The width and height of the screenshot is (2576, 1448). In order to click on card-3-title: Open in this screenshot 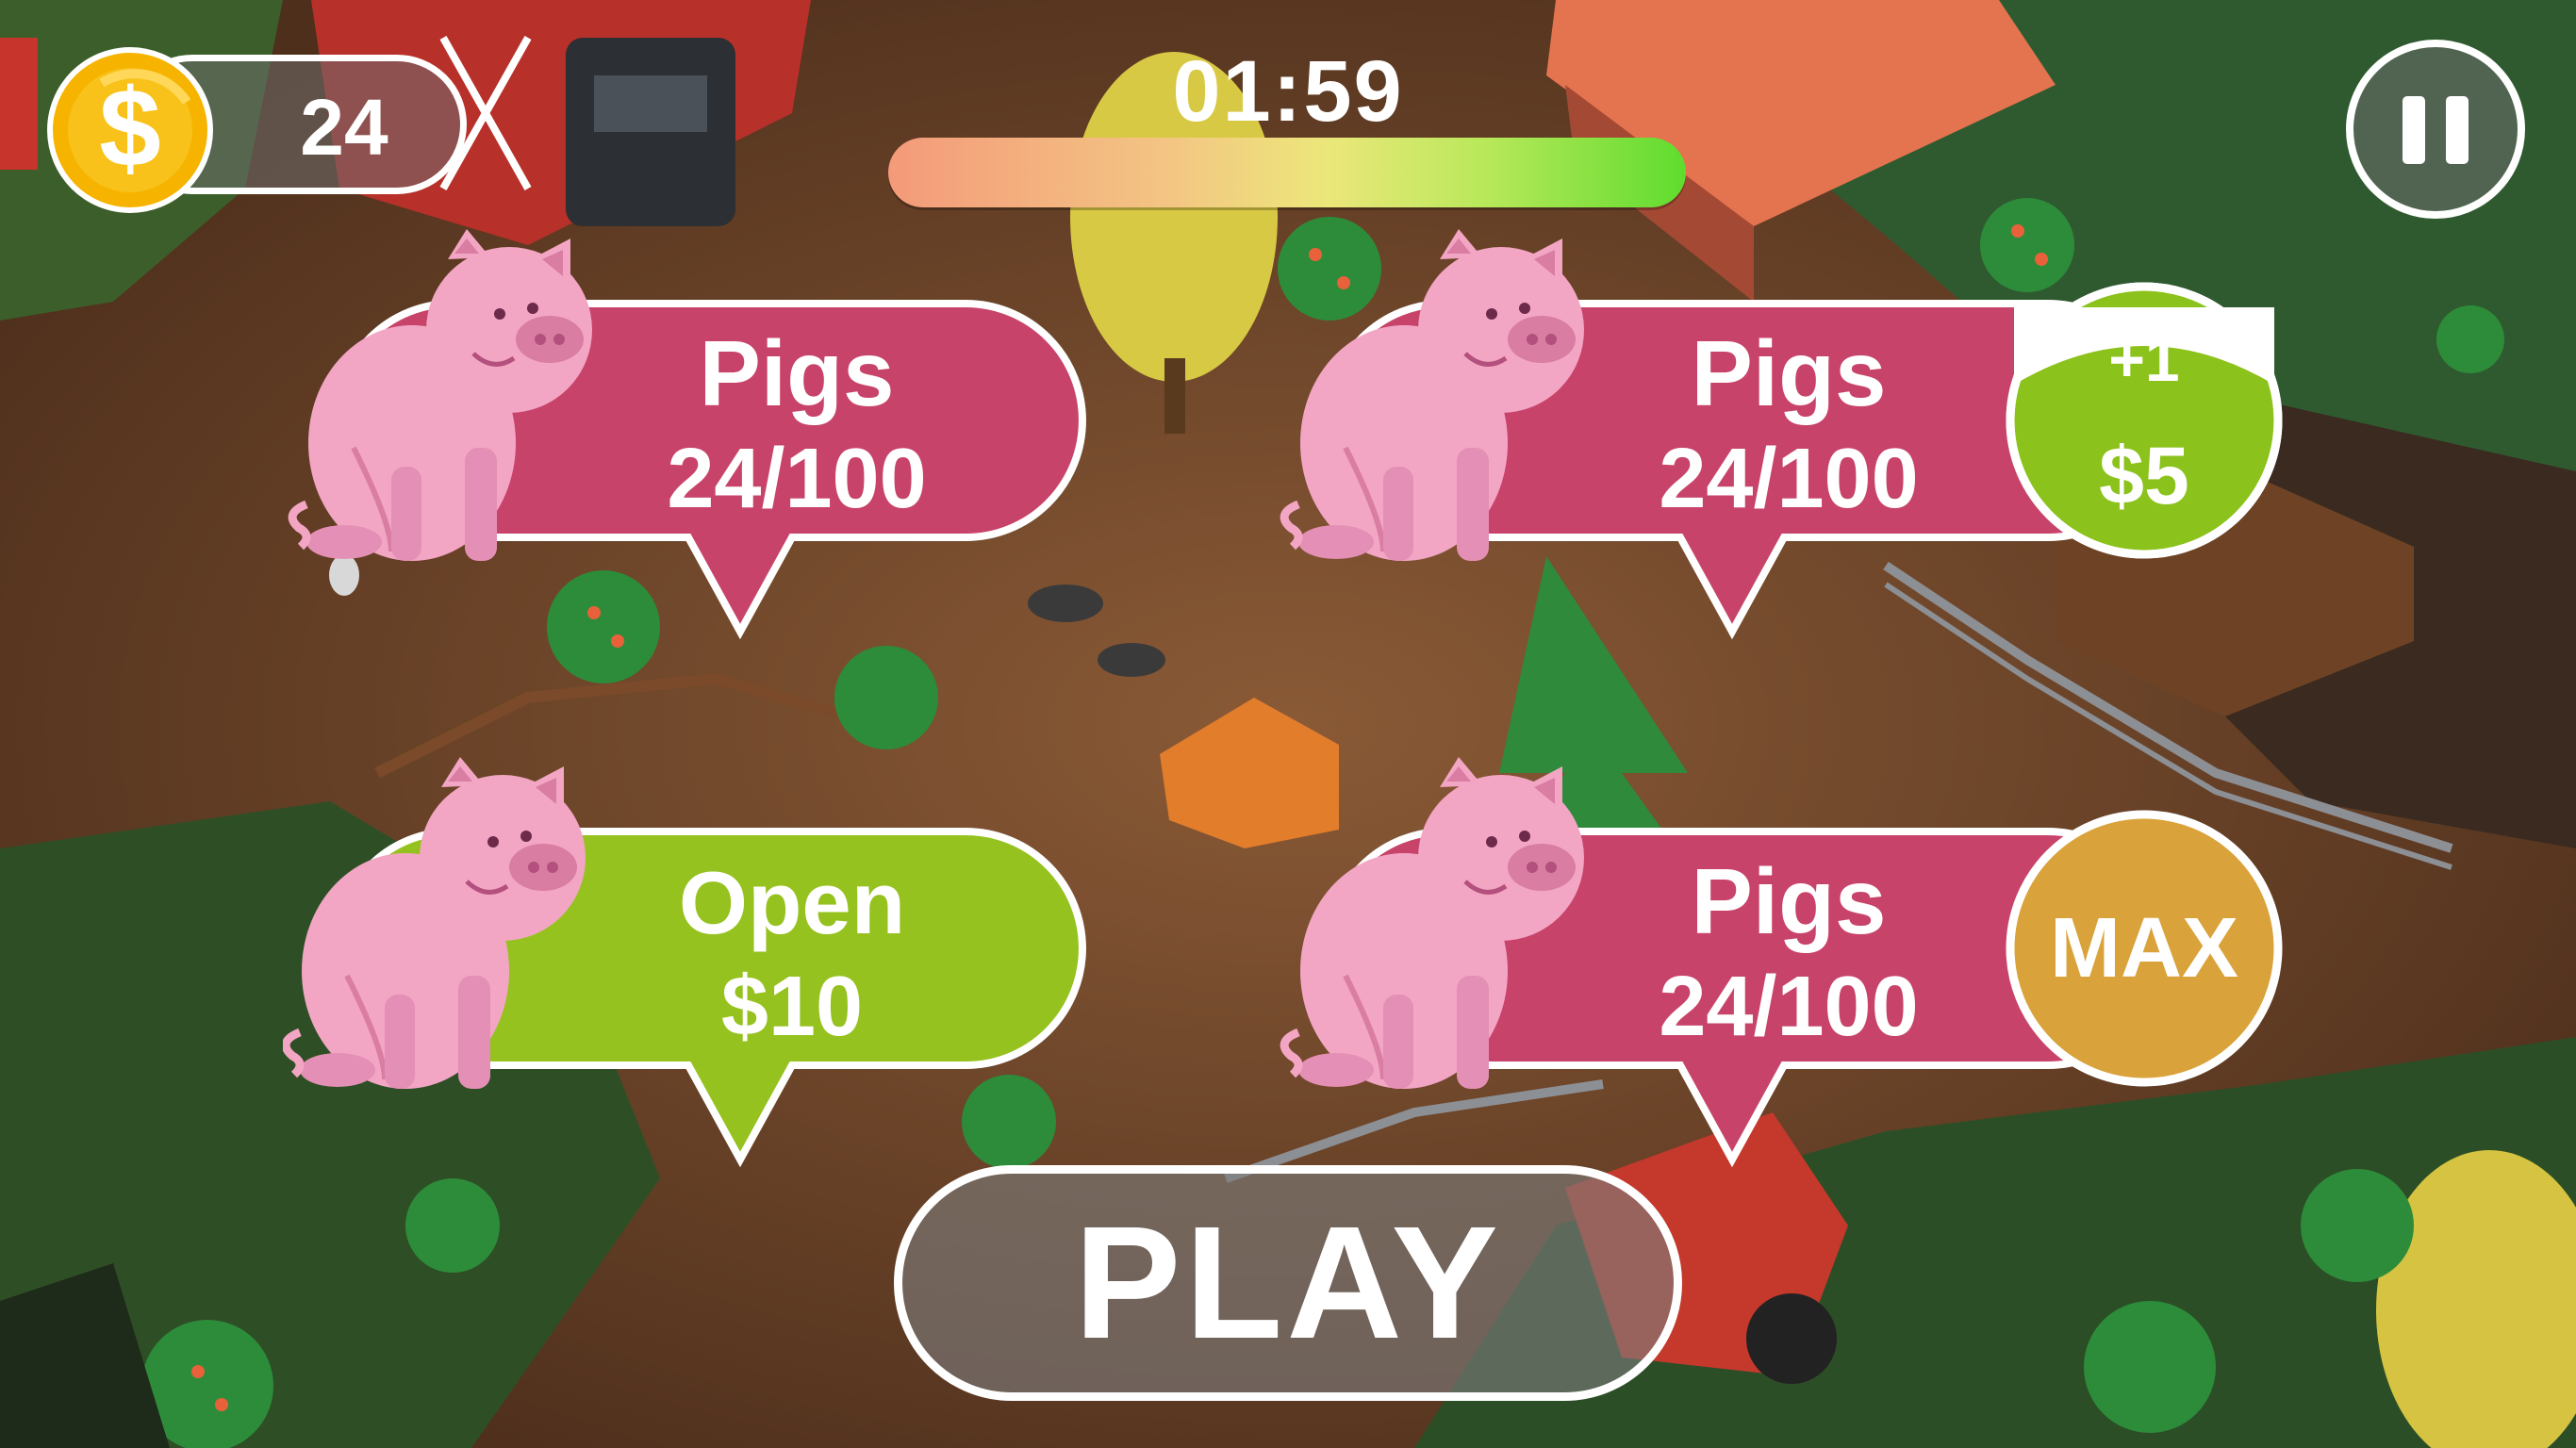, I will do `click(792, 902)`.